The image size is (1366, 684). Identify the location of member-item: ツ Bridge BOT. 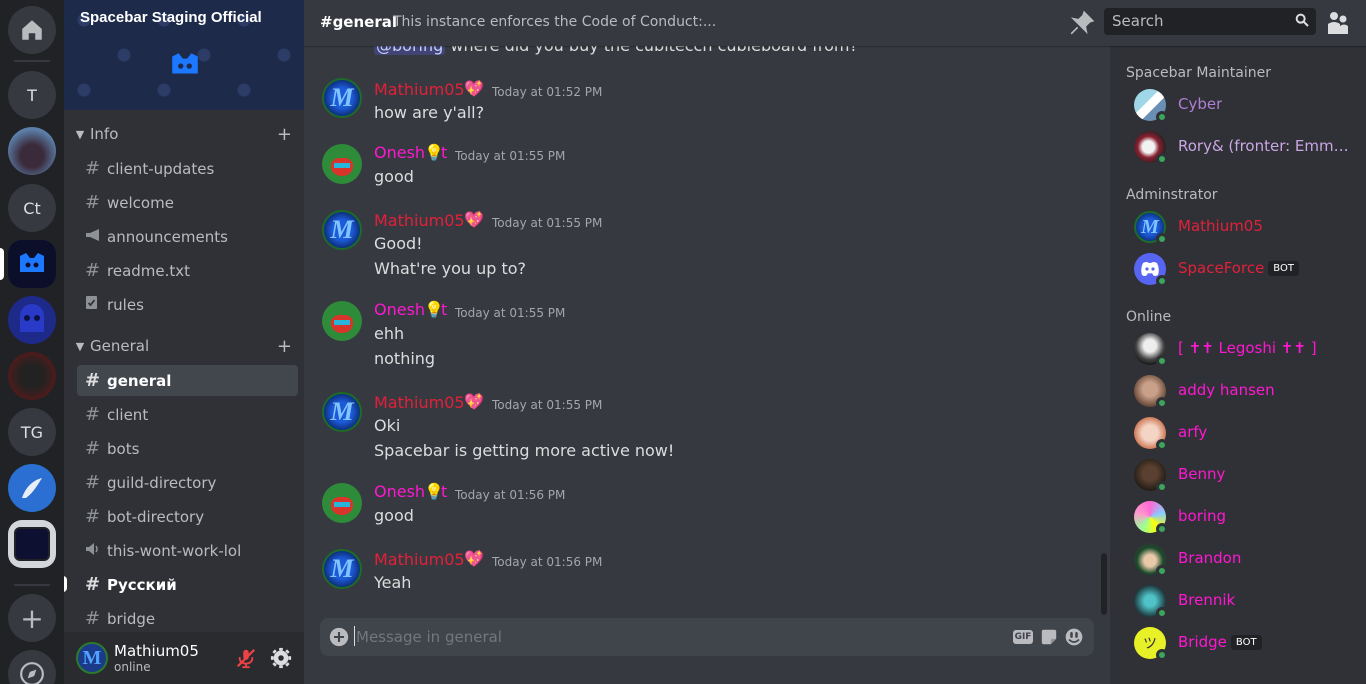
(1250, 643).